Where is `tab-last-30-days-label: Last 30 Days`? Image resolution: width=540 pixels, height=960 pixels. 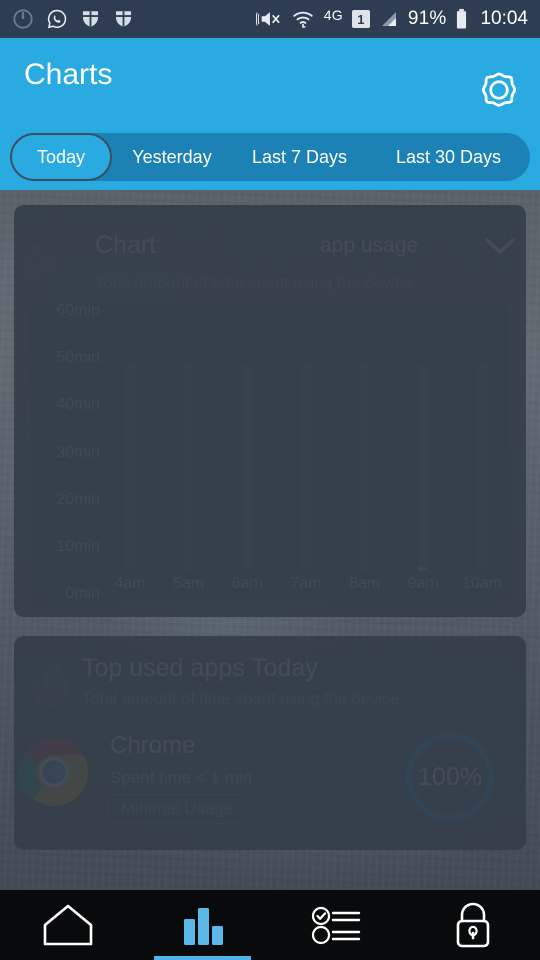 tab-last-30-days-label: Last 30 Days is located at coordinates (448, 156).